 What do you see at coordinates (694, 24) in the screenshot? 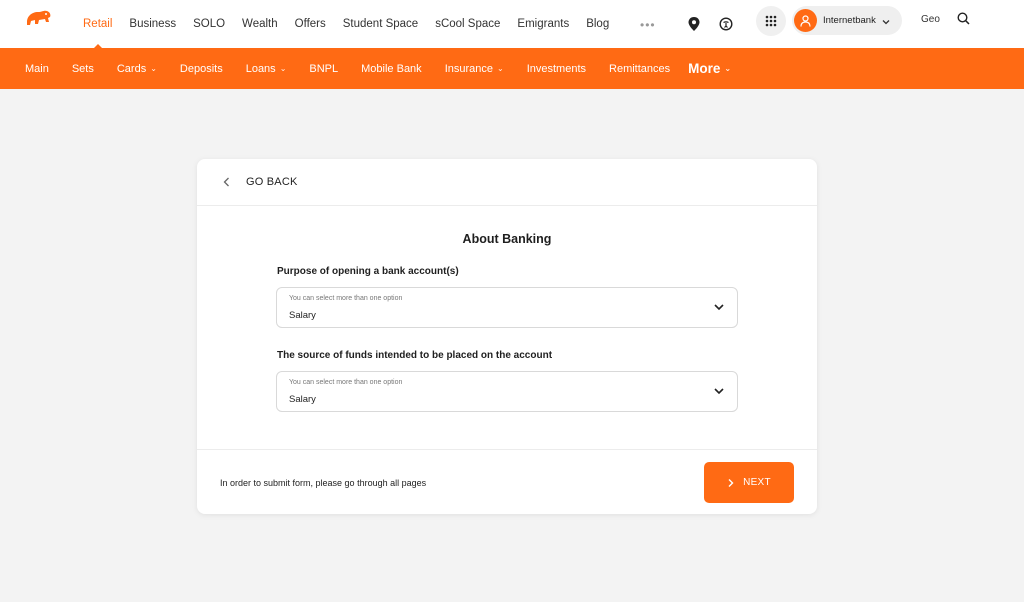
I see `location-pin-icon` at bounding box center [694, 24].